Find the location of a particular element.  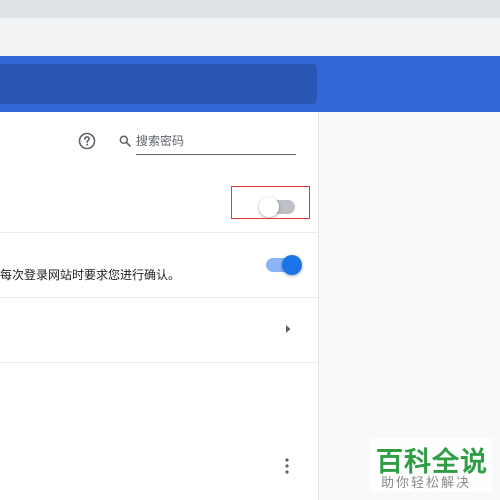

offer-to-save-passwords-row is located at coordinates (159, 207).